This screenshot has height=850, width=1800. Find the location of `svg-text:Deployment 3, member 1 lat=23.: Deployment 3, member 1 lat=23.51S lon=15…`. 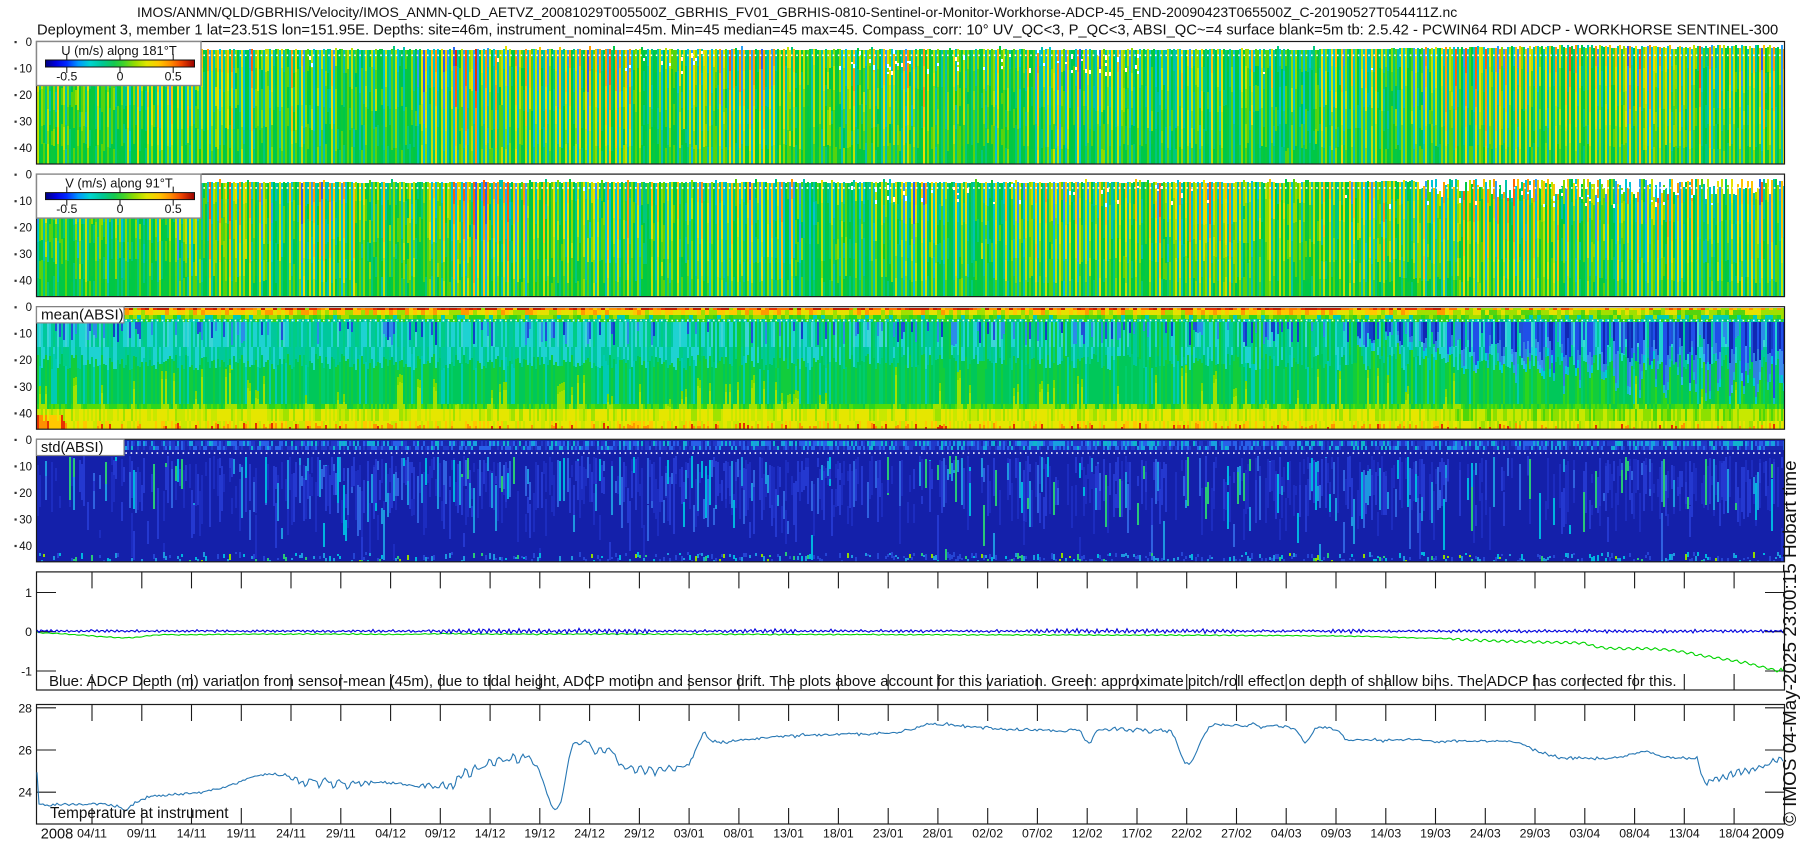

svg-text:Deployment 3, member 1 lat=23.: Deployment 3, member 1 lat=23.51S lon=15… is located at coordinates (907, 31).